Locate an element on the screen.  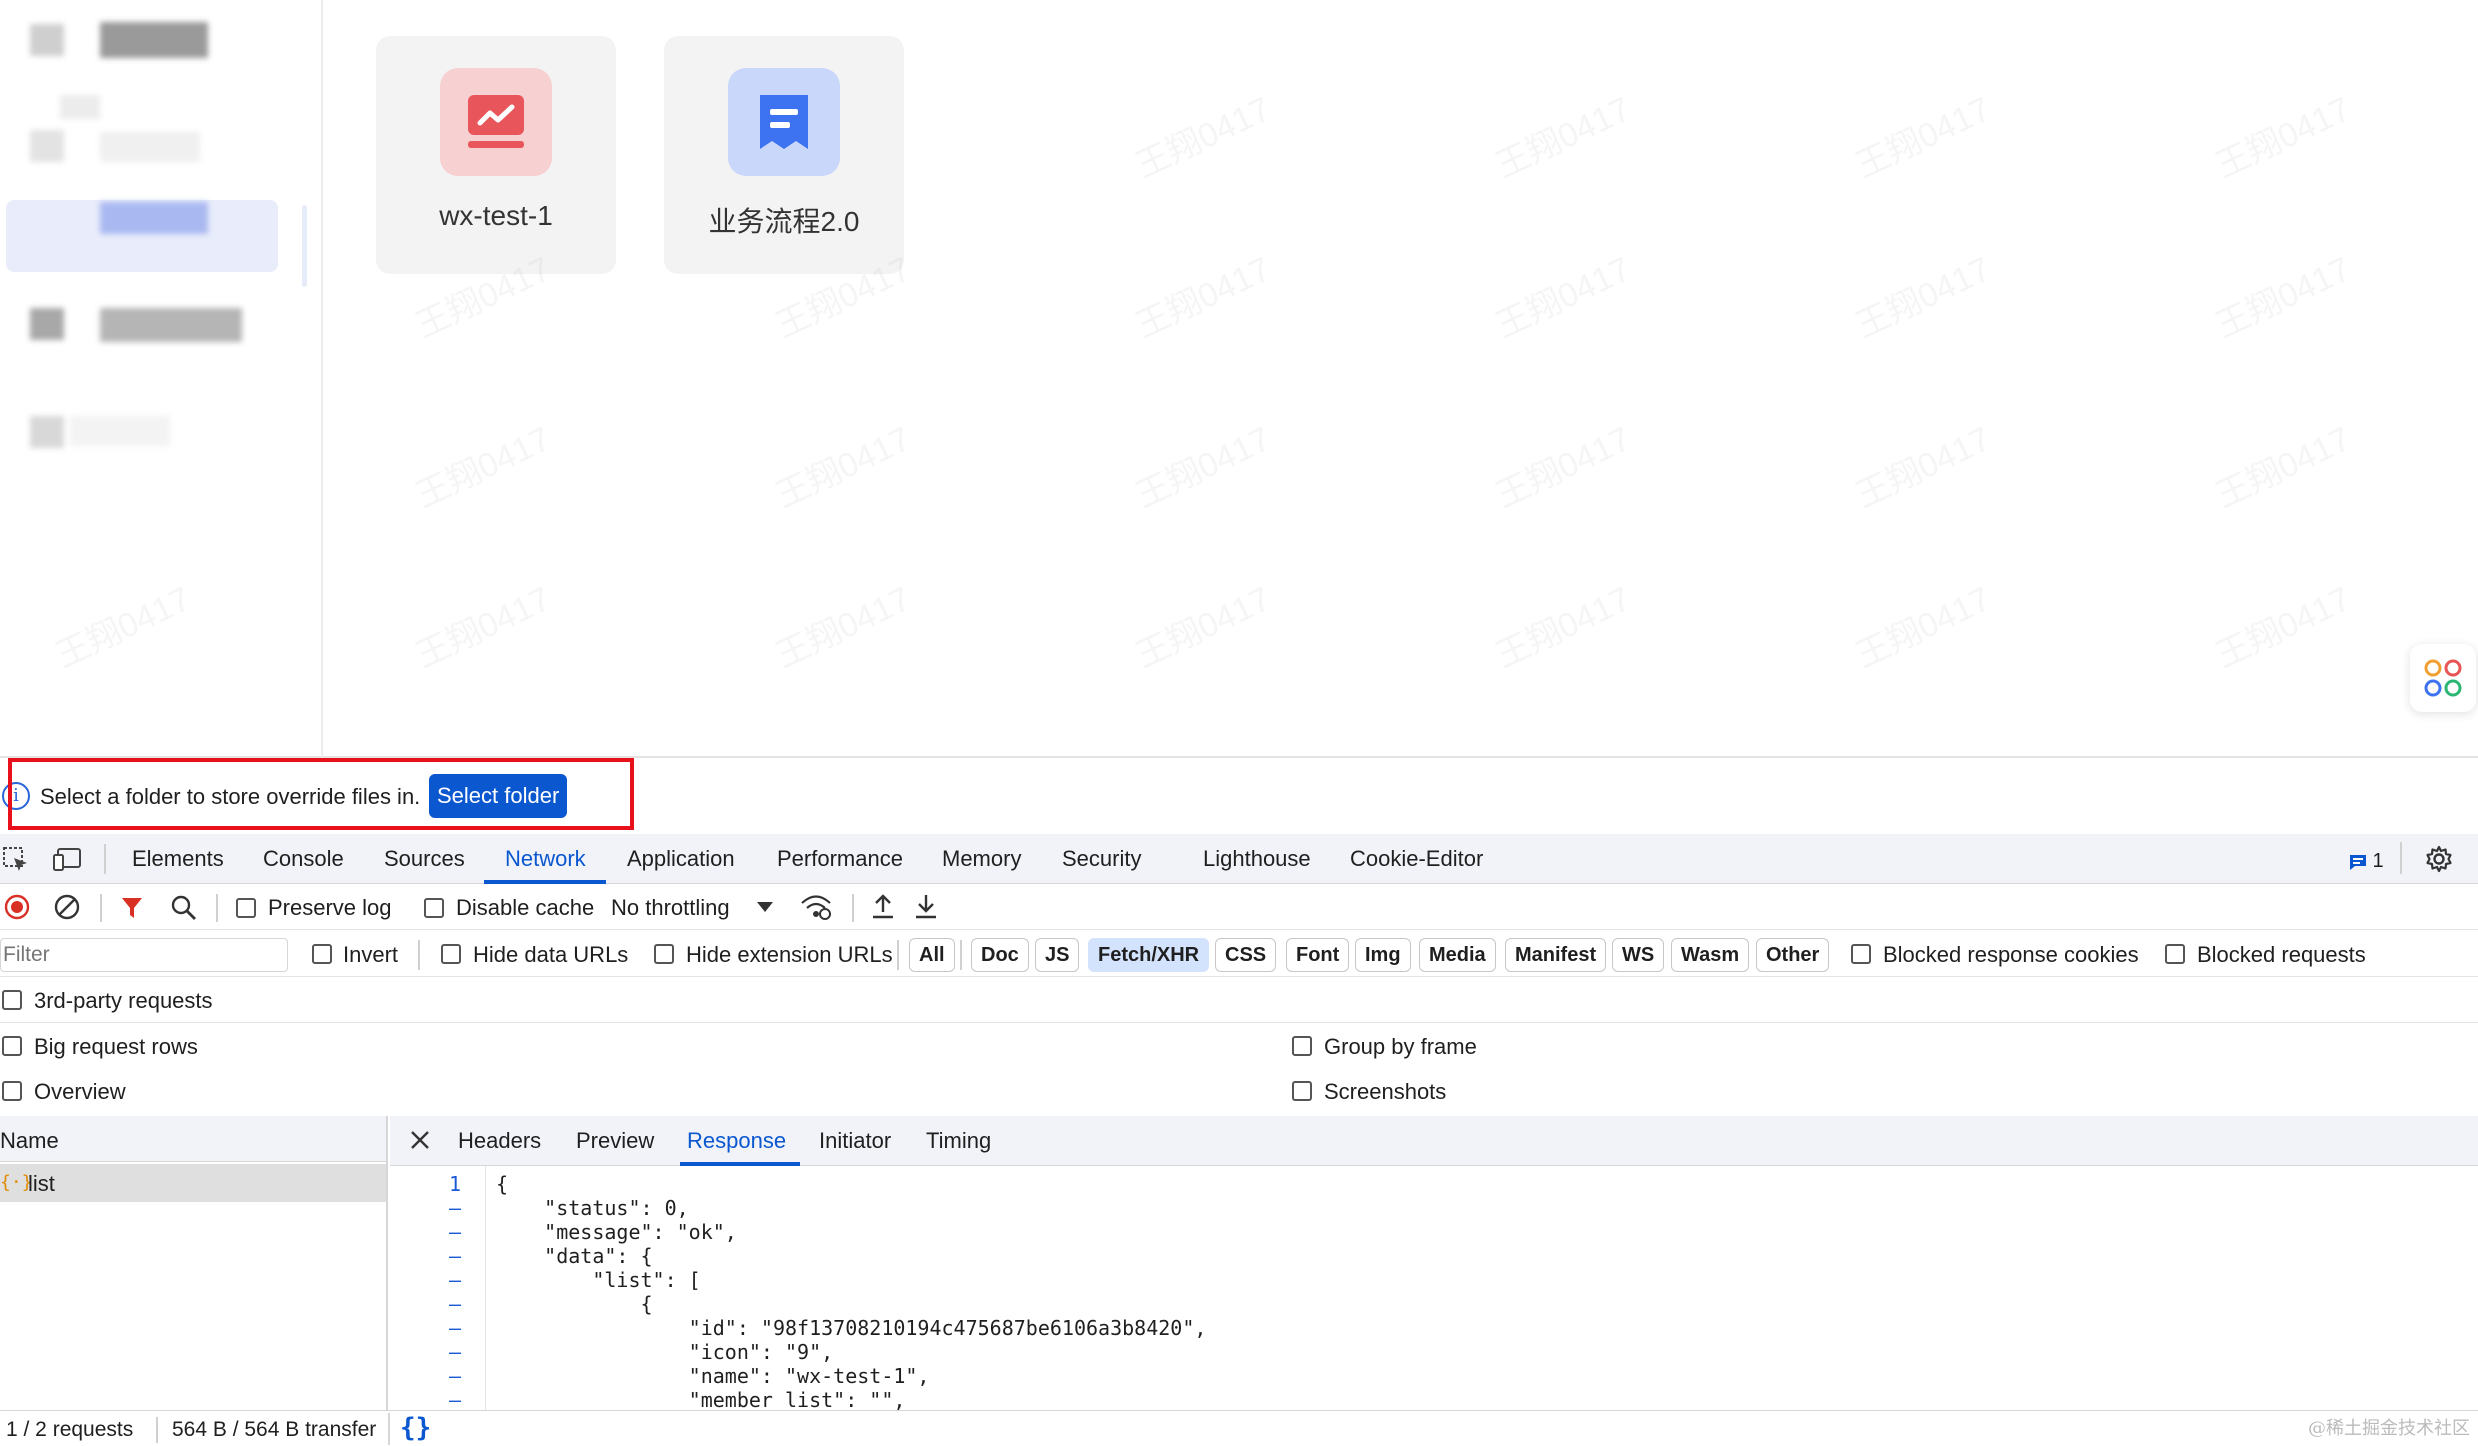
line-number: 1 is located at coordinates (455, 1184).